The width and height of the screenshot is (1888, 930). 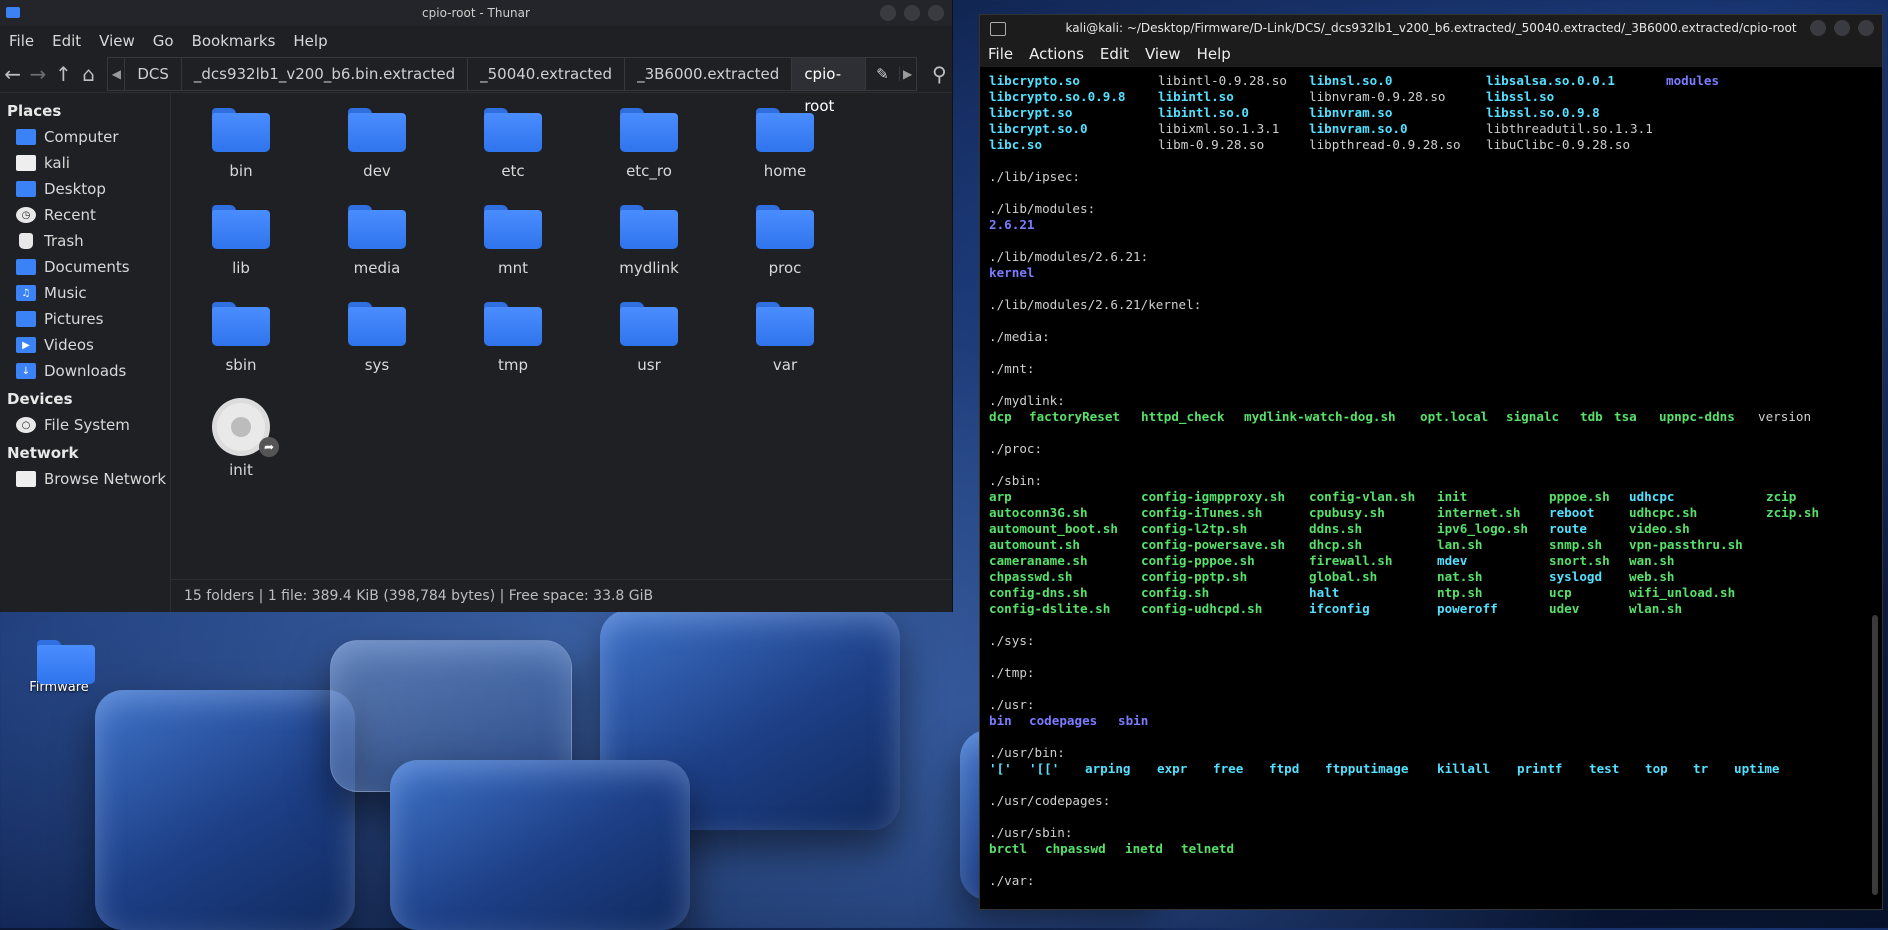 I want to click on breadcrumb-right-icon: ▶, so click(x=907, y=74).